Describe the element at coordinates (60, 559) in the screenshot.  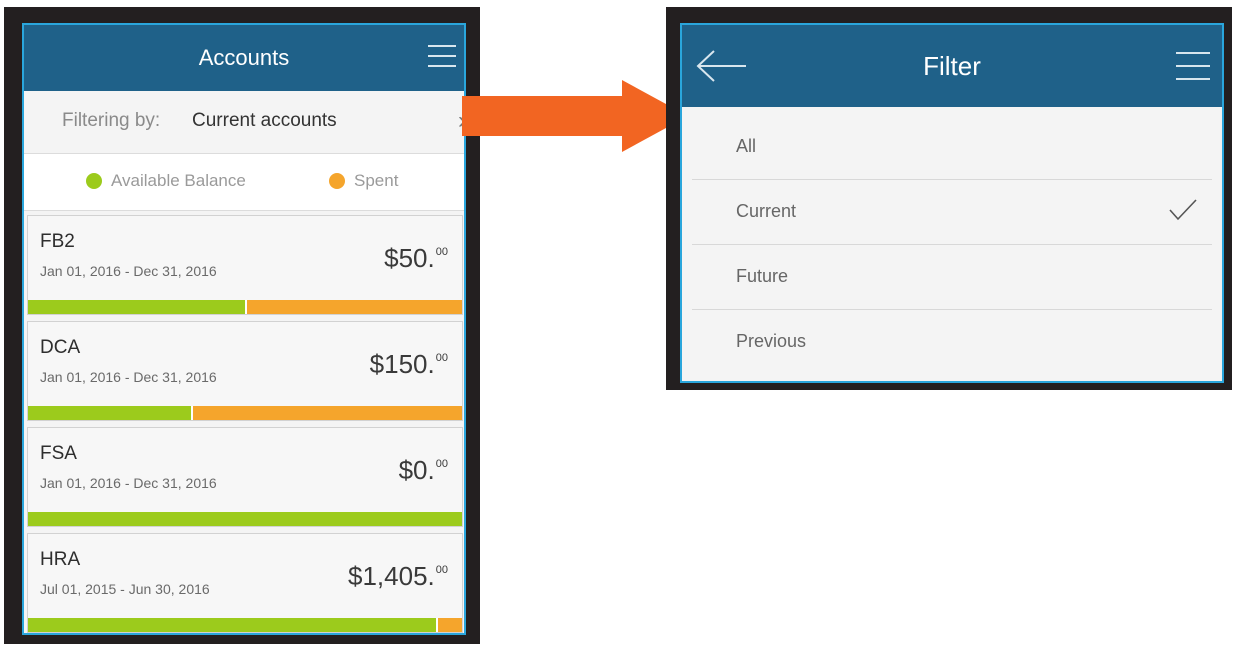
I see `account-name: HRA` at that location.